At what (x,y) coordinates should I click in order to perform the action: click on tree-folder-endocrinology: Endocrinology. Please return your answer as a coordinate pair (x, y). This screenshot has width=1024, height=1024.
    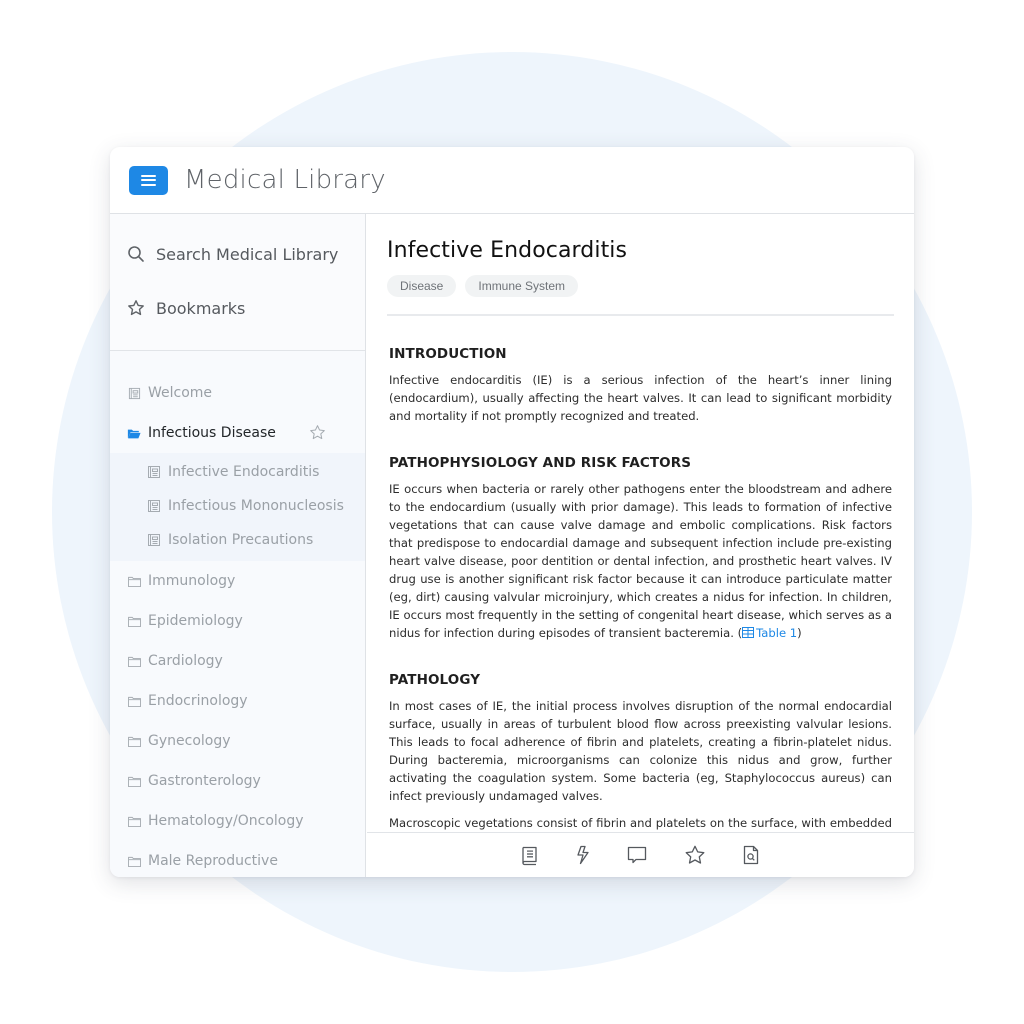
    Looking at the image, I should click on (237, 701).